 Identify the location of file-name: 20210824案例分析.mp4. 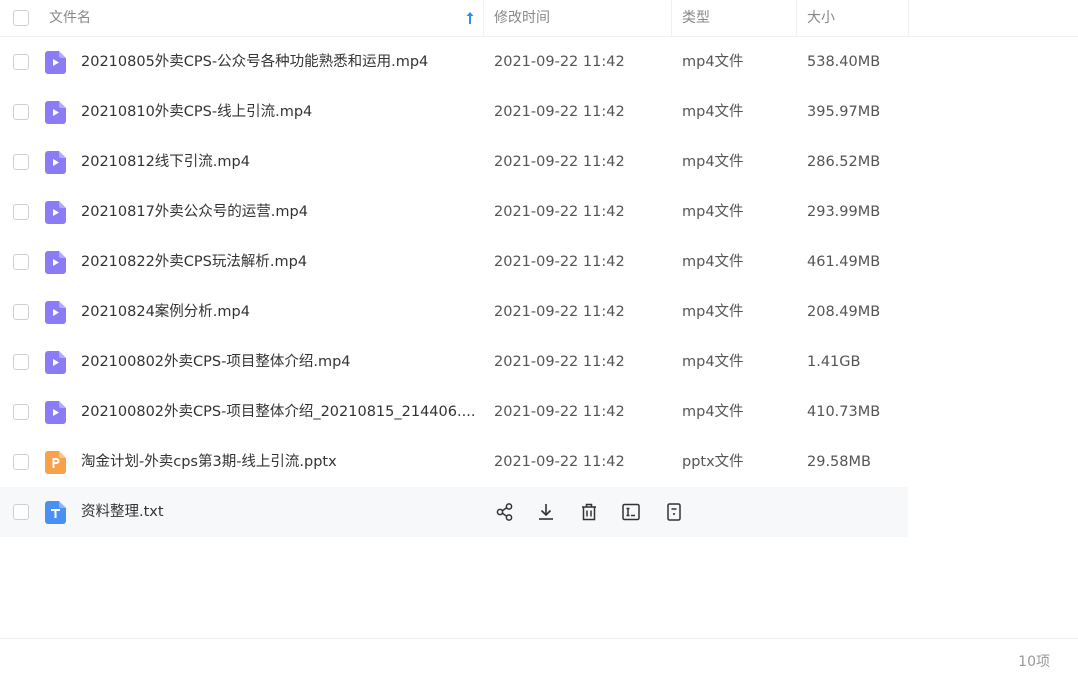
(278, 312).